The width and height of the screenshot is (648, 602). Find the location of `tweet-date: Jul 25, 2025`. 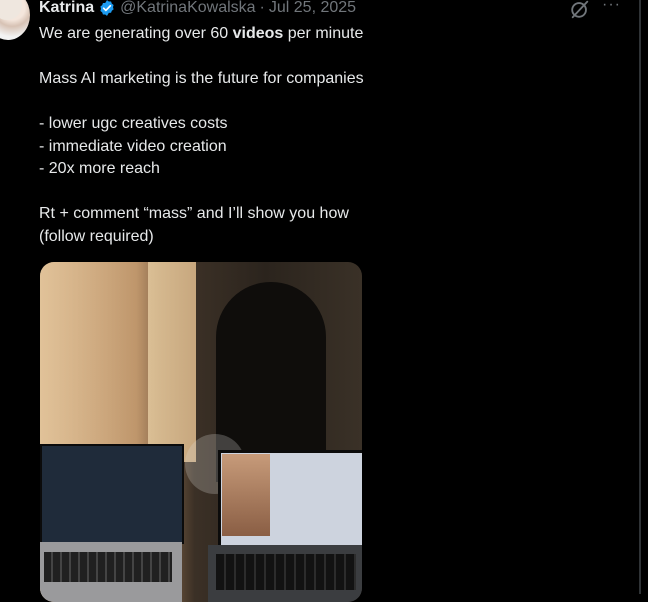

tweet-date: Jul 25, 2025 is located at coordinates (312, 8).